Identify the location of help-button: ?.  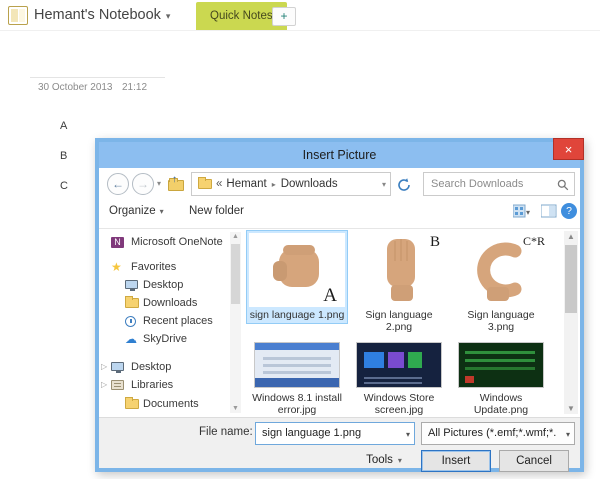
(569, 211).